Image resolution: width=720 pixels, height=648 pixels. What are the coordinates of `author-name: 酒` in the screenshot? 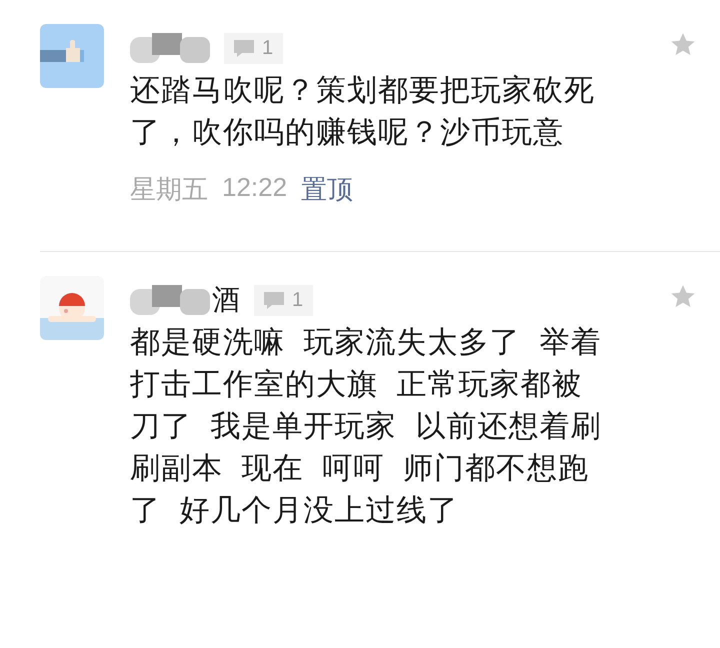 It's located at (226, 300).